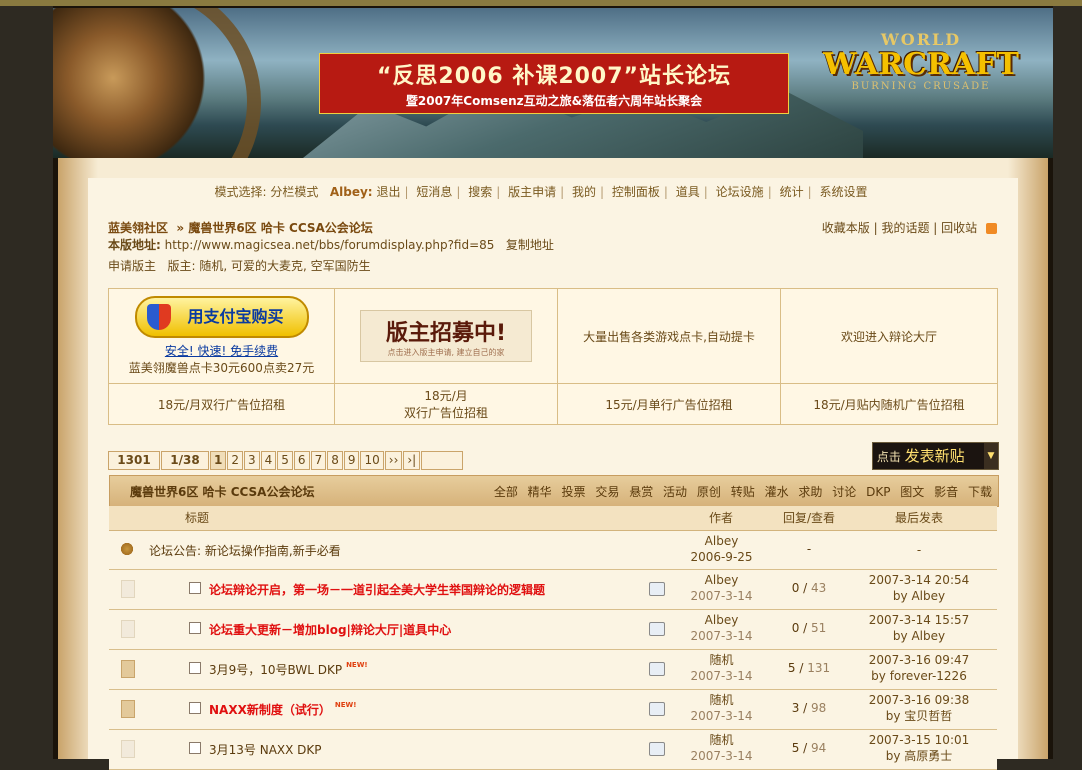 This screenshot has height=770, width=1082. I want to click on thread-last-by: by 高原勇士, so click(919, 756).